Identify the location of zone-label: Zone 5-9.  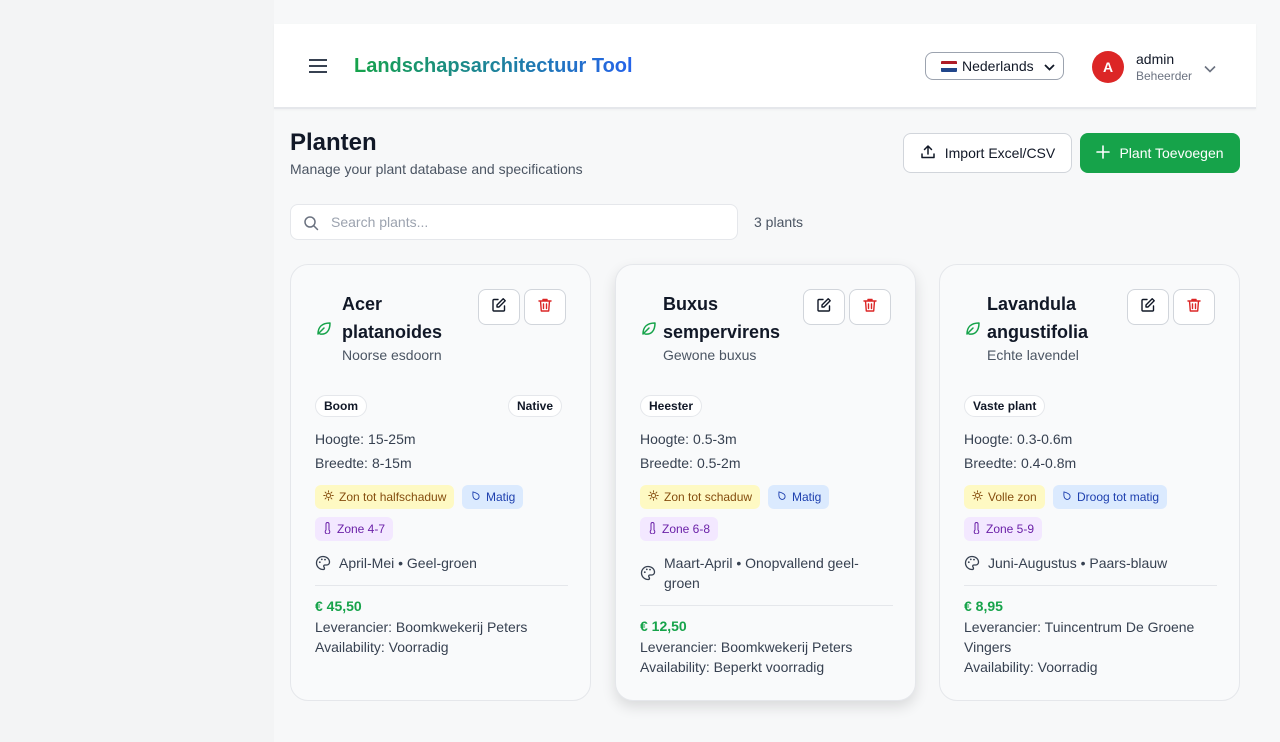
(1010, 529).